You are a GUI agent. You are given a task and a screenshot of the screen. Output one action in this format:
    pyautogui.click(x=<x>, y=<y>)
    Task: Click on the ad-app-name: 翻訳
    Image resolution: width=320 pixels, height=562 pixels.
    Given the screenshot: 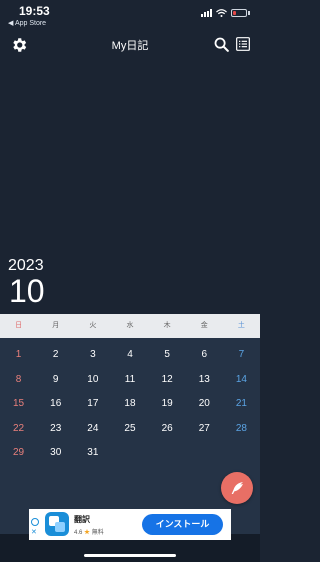 What is the action you would take?
    pyautogui.click(x=82, y=519)
    